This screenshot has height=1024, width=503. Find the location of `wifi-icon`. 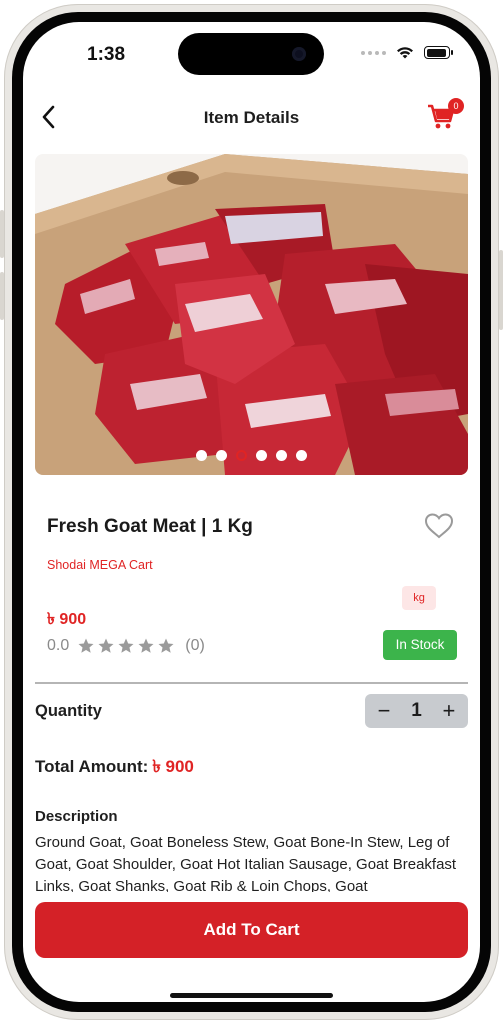

wifi-icon is located at coordinates (405, 53).